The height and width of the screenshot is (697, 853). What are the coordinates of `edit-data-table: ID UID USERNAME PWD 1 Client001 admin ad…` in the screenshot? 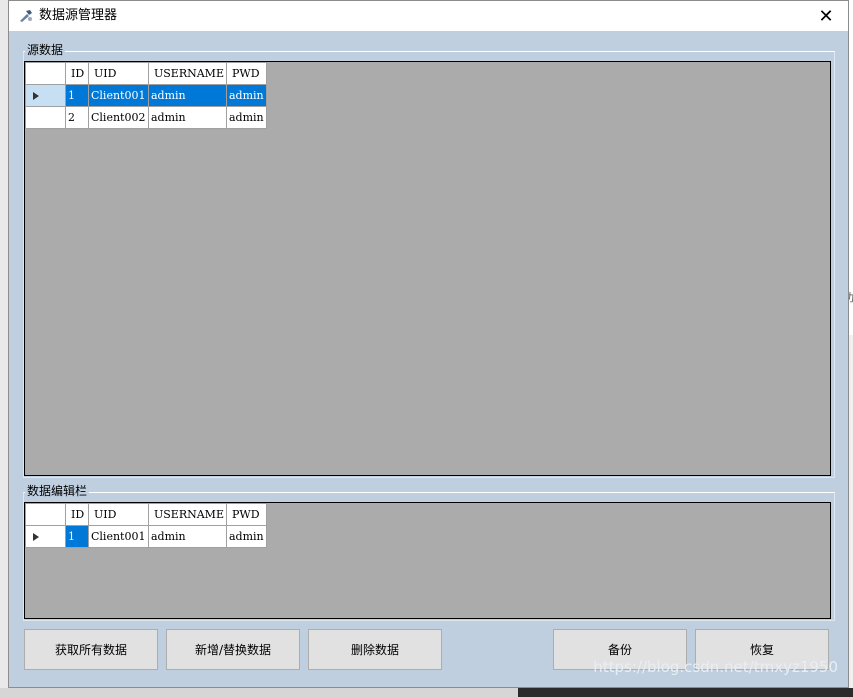 It's located at (146, 525).